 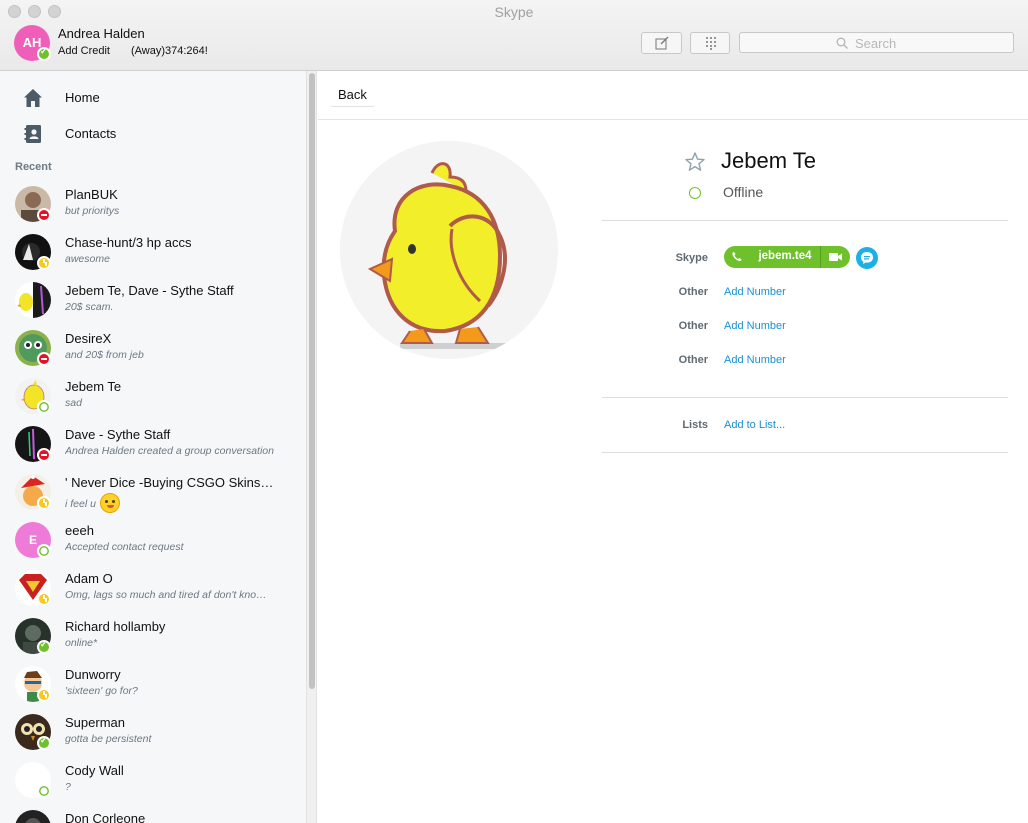 What do you see at coordinates (92, 211) in the screenshot?
I see `conversation-last-message: but prioritys` at bounding box center [92, 211].